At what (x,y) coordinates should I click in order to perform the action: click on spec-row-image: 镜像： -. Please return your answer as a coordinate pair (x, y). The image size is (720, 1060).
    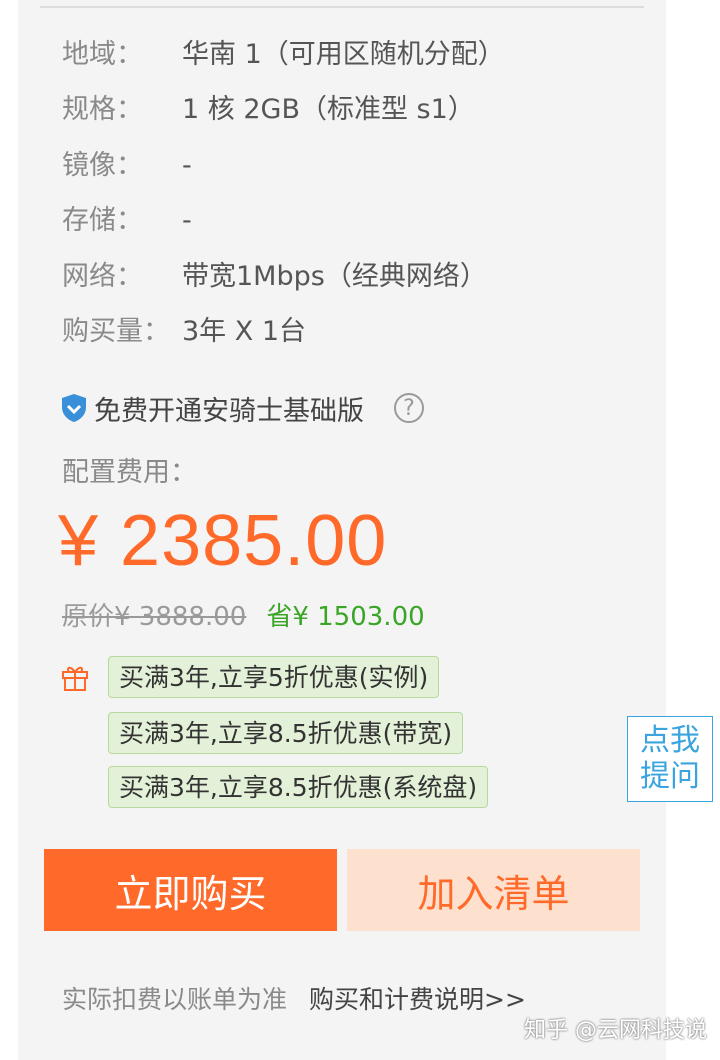
    Looking at the image, I should click on (127, 166).